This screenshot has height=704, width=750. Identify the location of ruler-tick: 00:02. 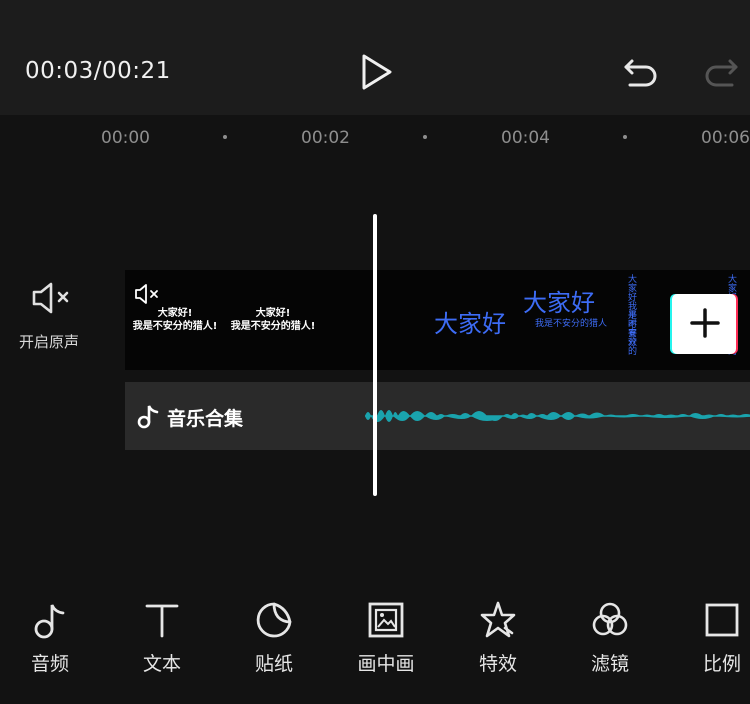
(325, 138).